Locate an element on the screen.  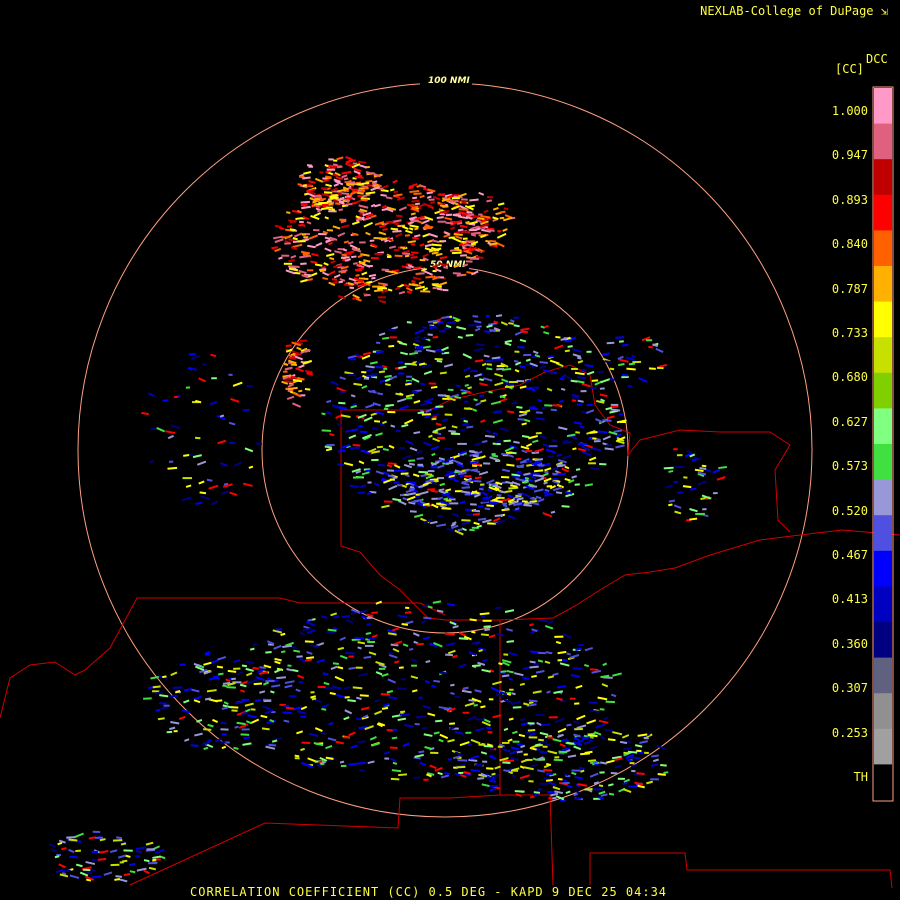
corner-arrow-icon: ⇲ is located at coordinates (884, 11).